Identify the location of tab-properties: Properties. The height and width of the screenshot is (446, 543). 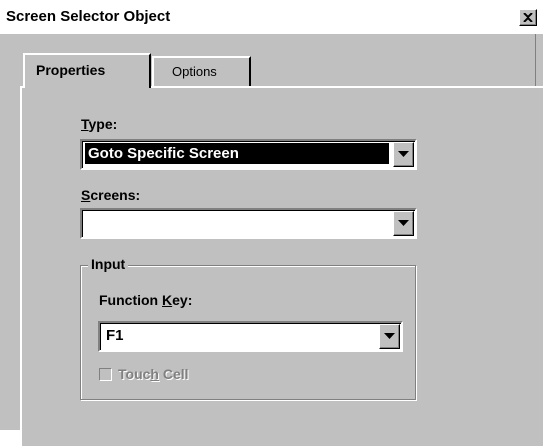
(87, 70).